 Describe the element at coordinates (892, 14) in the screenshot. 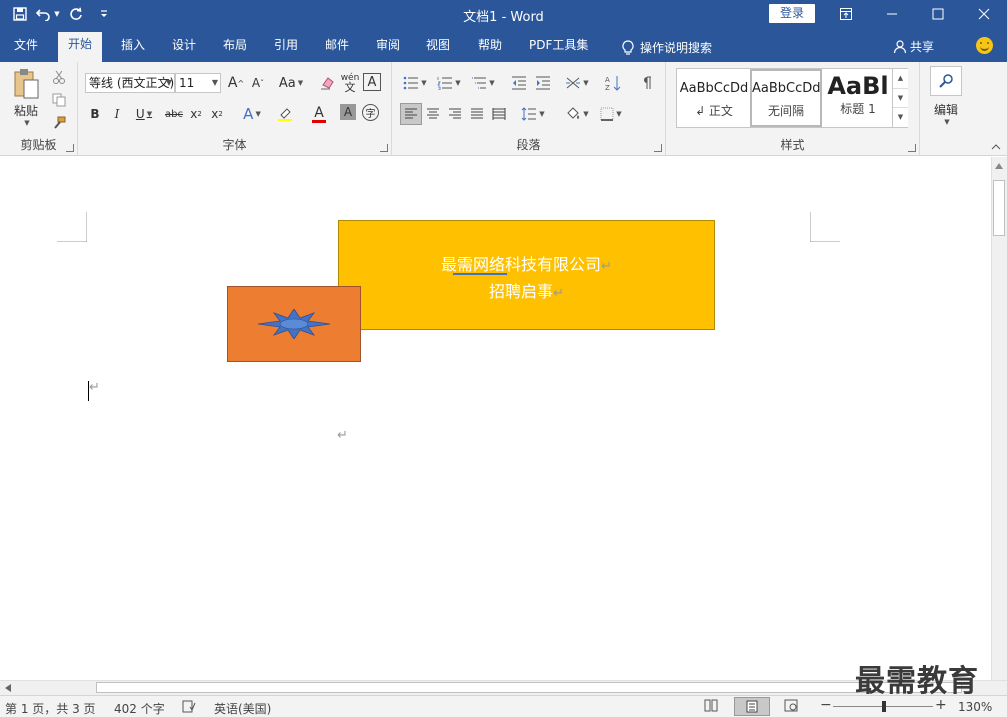

I see `minimize-icon` at that location.